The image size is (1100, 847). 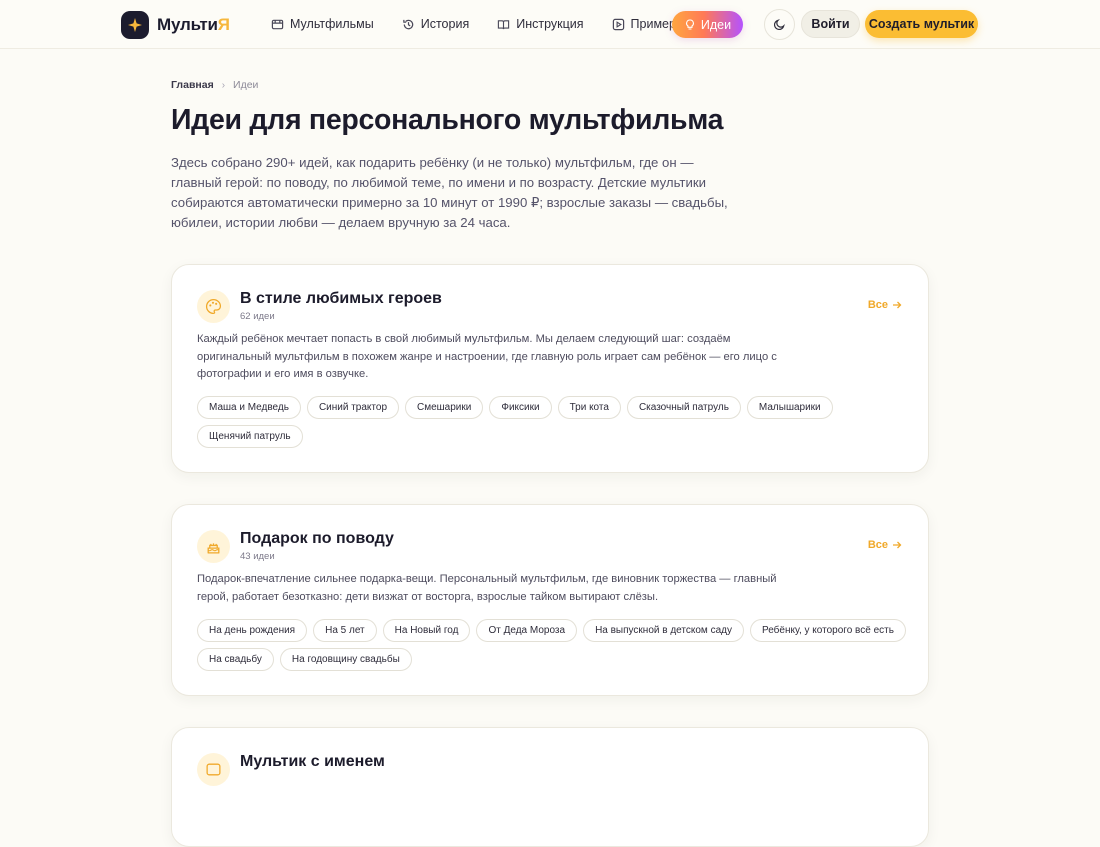 I want to click on cake-icon, so click(x=213, y=546).